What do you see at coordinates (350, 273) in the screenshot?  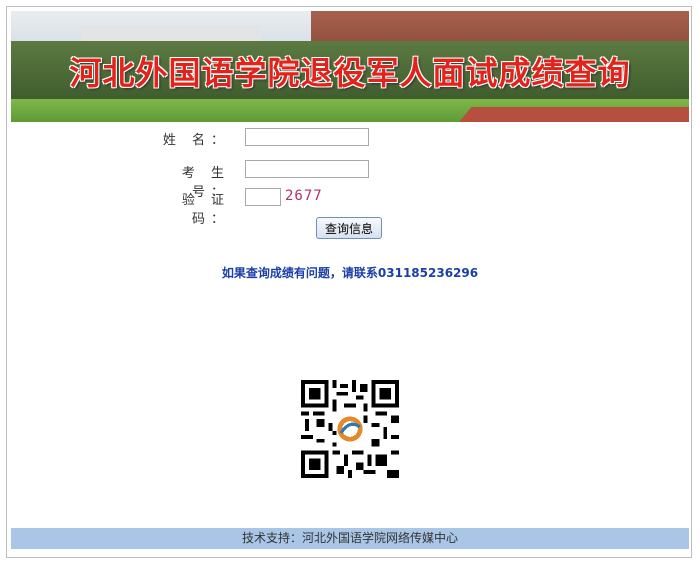 I see `contact-notice: 如果查询成绩有问题，请联系031185236296` at bounding box center [350, 273].